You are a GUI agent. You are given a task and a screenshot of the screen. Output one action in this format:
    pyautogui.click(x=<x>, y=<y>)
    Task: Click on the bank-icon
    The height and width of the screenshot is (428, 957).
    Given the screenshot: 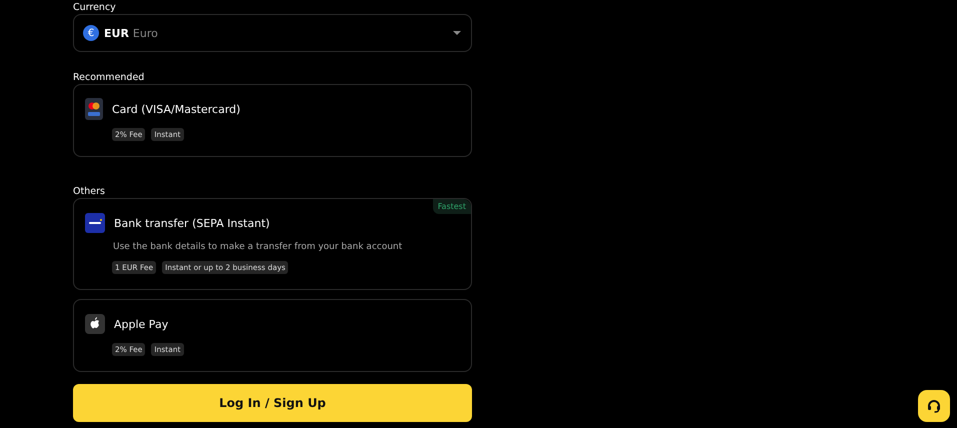 What is the action you would take?
    pyautogui.click(x=95, y=223)
    